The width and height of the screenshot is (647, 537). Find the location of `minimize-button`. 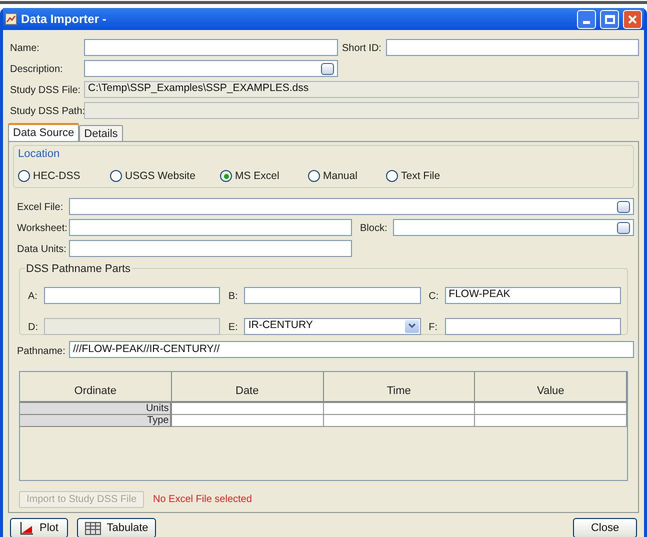

minimize-button is located at coordinates (586, 19).